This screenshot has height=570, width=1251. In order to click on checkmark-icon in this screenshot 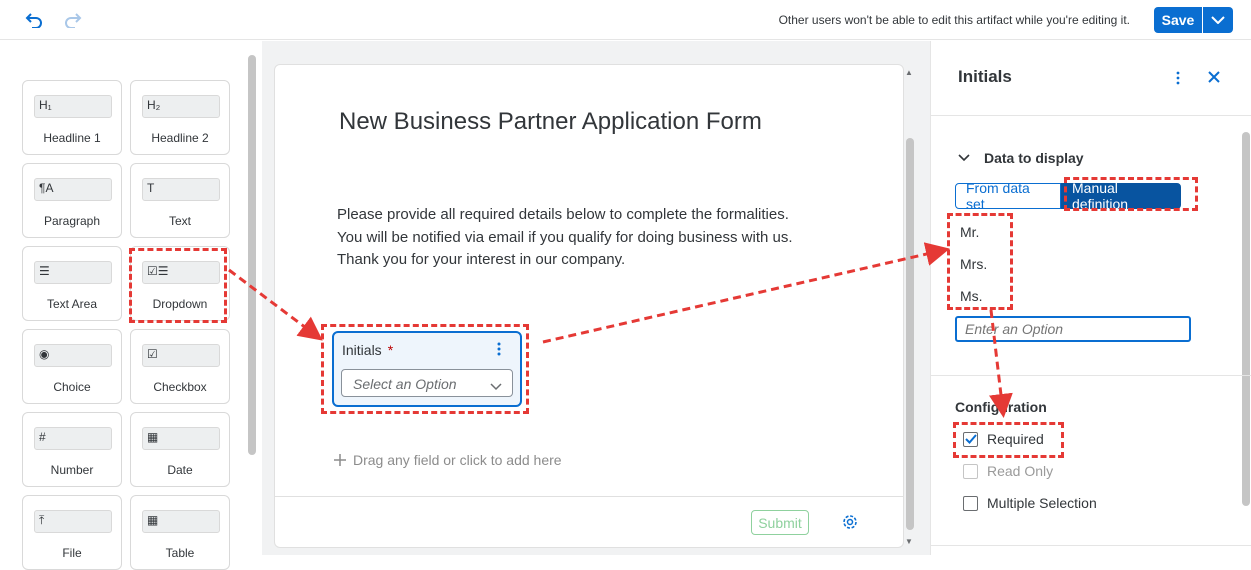, I will do `click(970, 439)`.